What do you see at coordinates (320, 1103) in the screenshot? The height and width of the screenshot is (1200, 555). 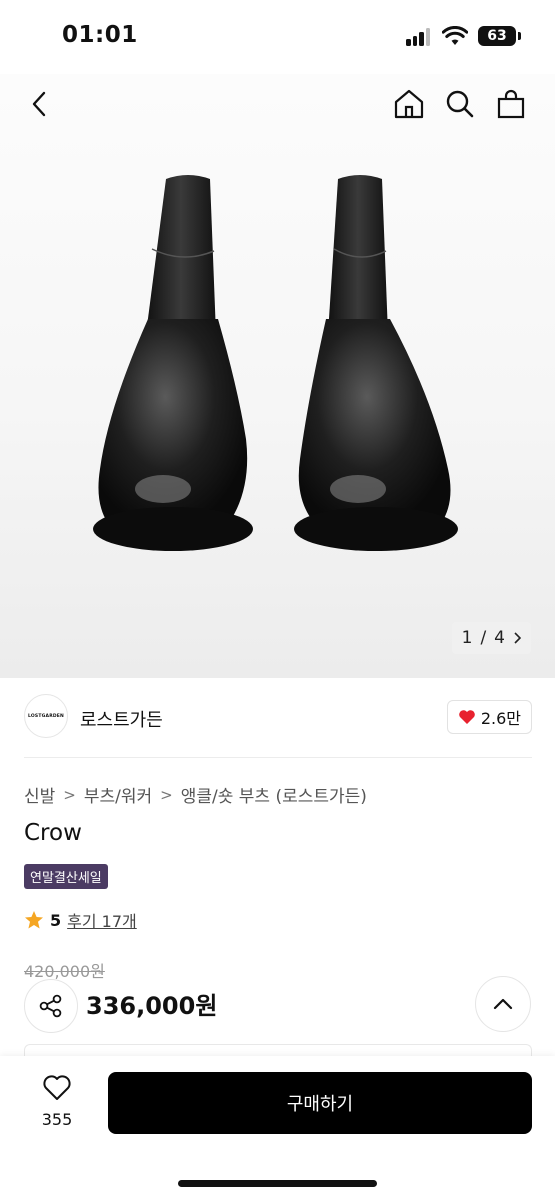 I see `buy-button: 구매하기` at bounding box center [320, 1103].